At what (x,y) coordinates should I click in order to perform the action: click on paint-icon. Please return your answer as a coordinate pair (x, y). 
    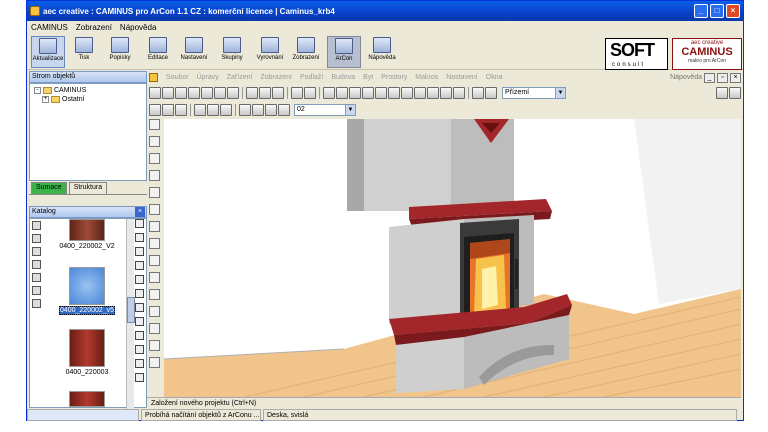
    Looking at the image, I should click on (213, 110).